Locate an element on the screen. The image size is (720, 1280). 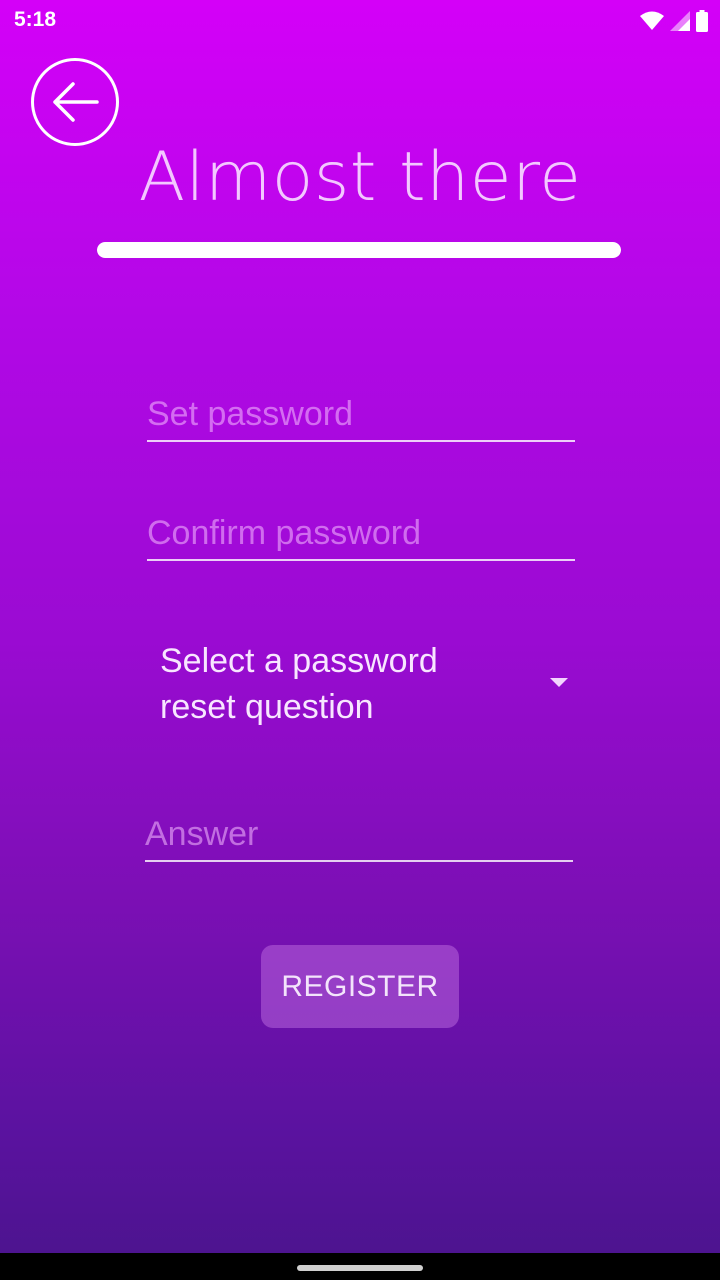
page-title: Almost there is located at coordinates (360, 177).